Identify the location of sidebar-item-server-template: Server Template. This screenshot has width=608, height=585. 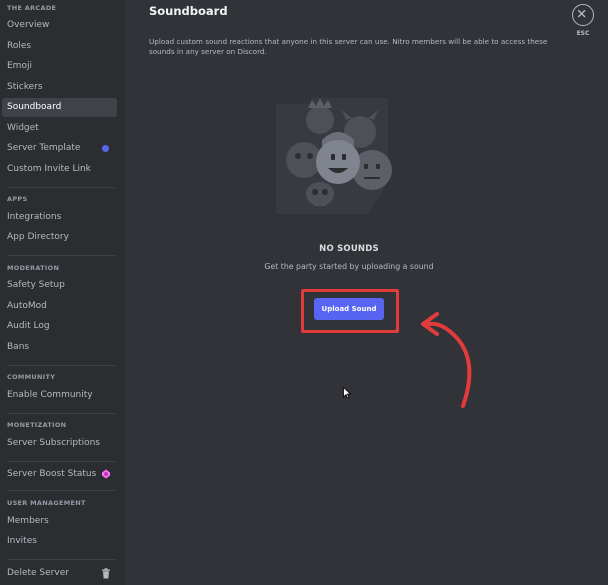
(59, 148).